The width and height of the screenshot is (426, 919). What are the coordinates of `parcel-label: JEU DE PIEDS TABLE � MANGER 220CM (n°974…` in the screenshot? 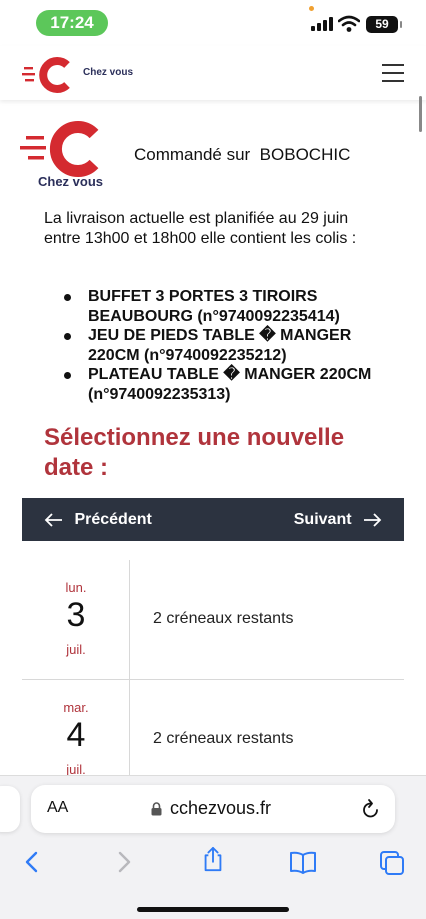 It's located at (220, 345).